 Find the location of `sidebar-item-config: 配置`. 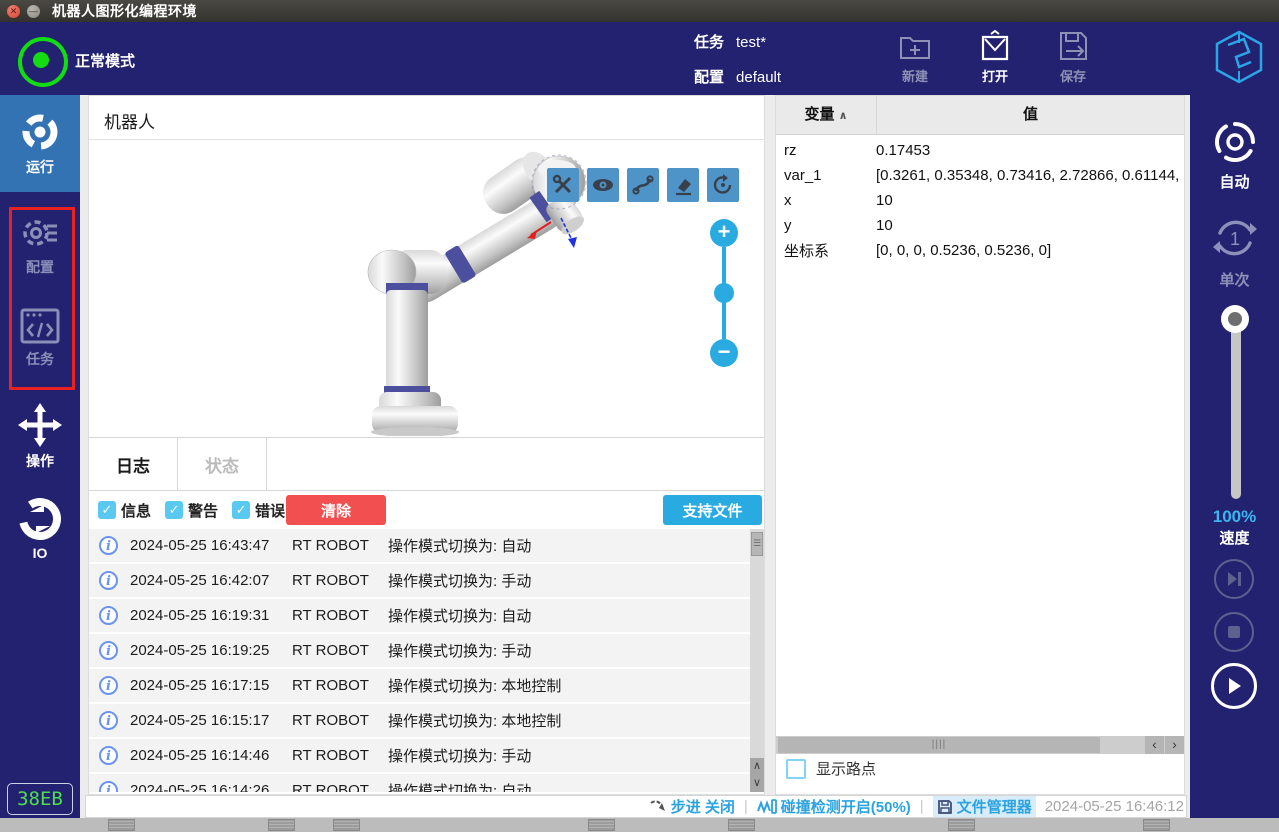

sidebar-item-config: 配置 is located at coordinates (40, 245).